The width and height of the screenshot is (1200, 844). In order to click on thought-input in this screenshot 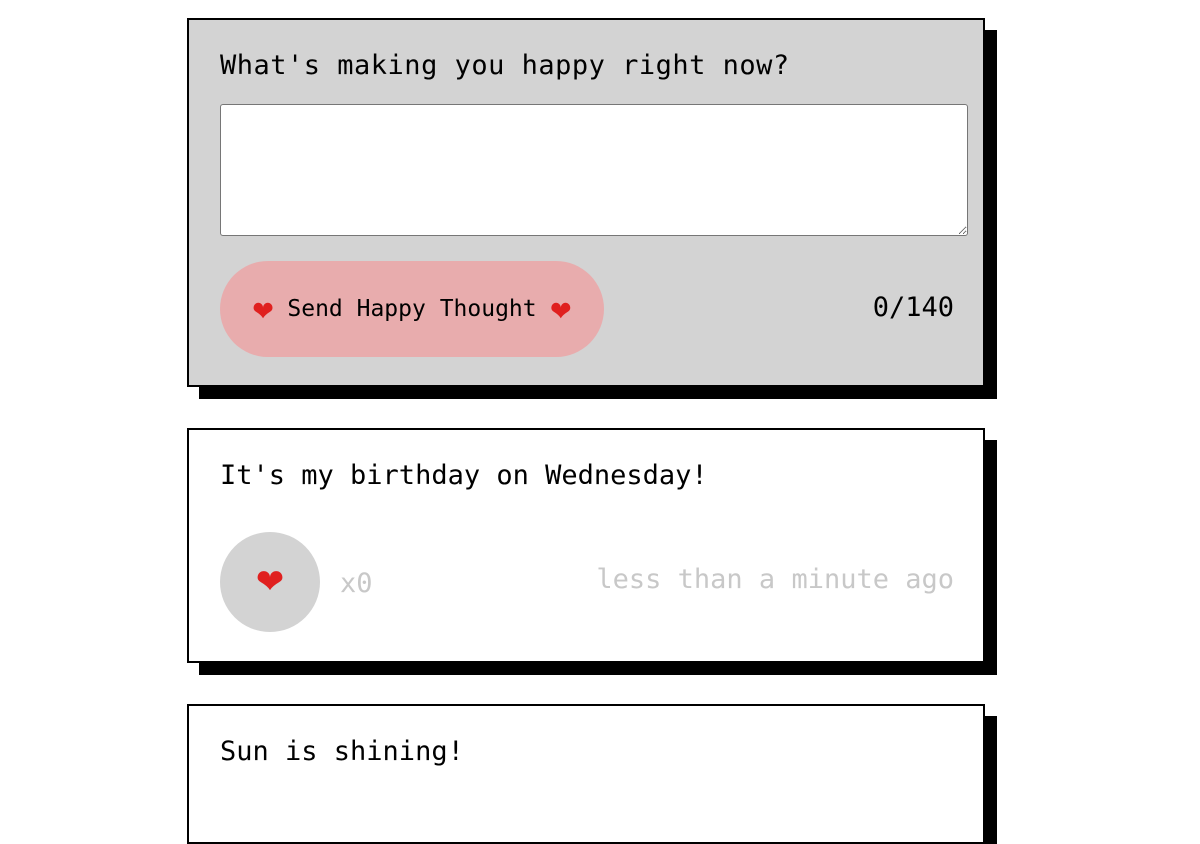, I will do `click(594, 170)`.